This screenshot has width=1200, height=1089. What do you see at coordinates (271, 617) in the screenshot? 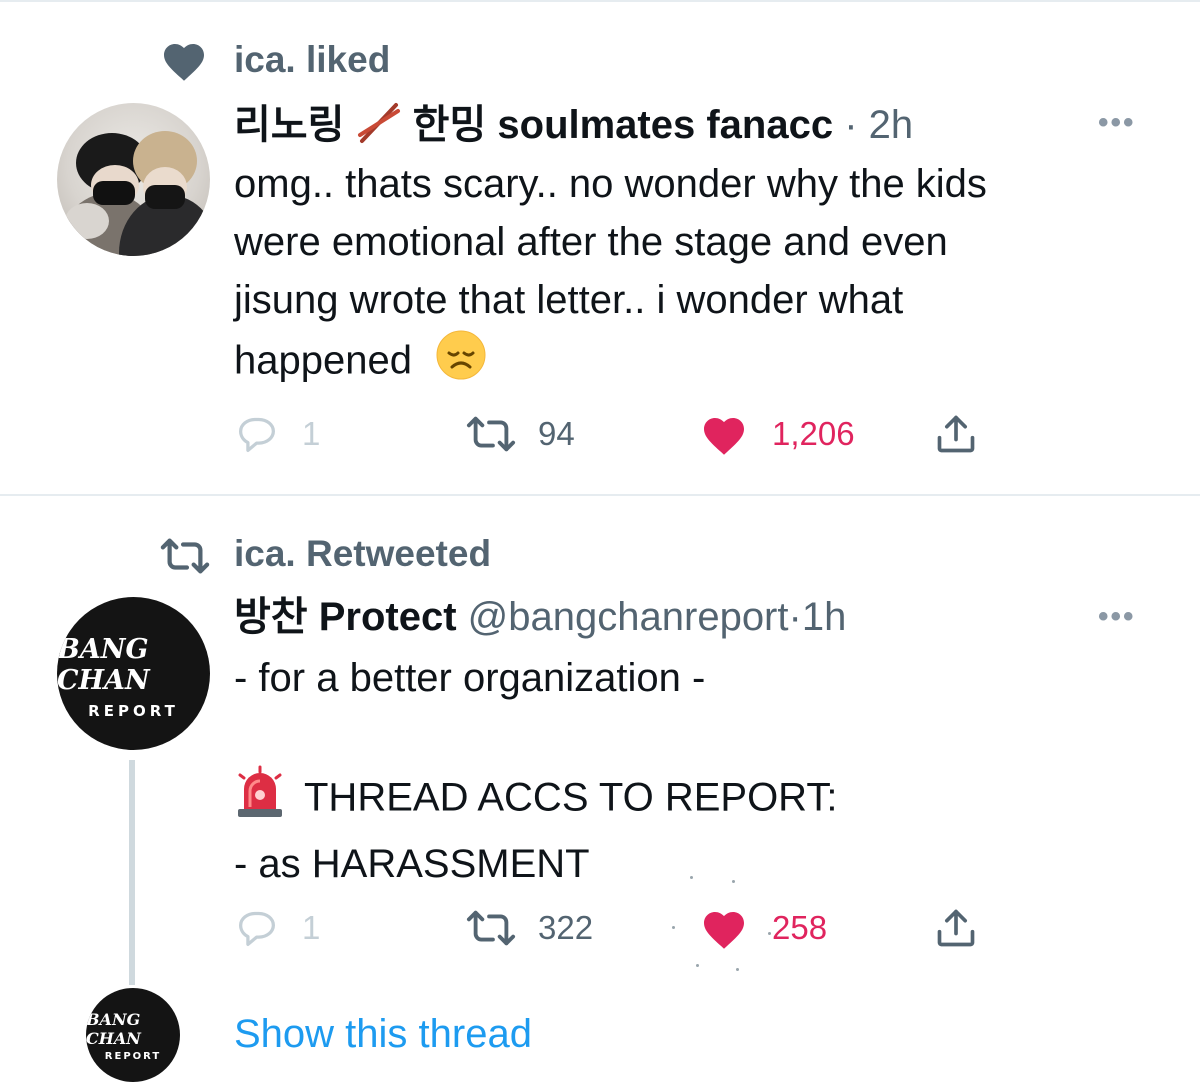
I see `display-name-korean: 방찬` at bounding box center [271, 617].